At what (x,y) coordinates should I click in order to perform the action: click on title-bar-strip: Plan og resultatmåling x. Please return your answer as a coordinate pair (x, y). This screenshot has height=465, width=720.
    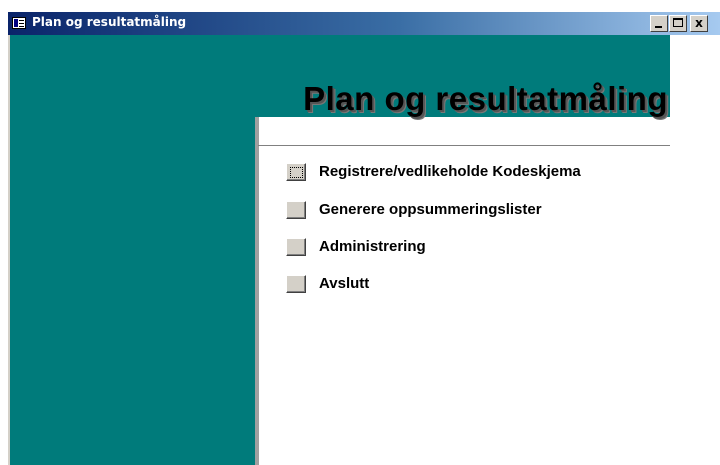
    Looking at the image, I should click on (364, 23).